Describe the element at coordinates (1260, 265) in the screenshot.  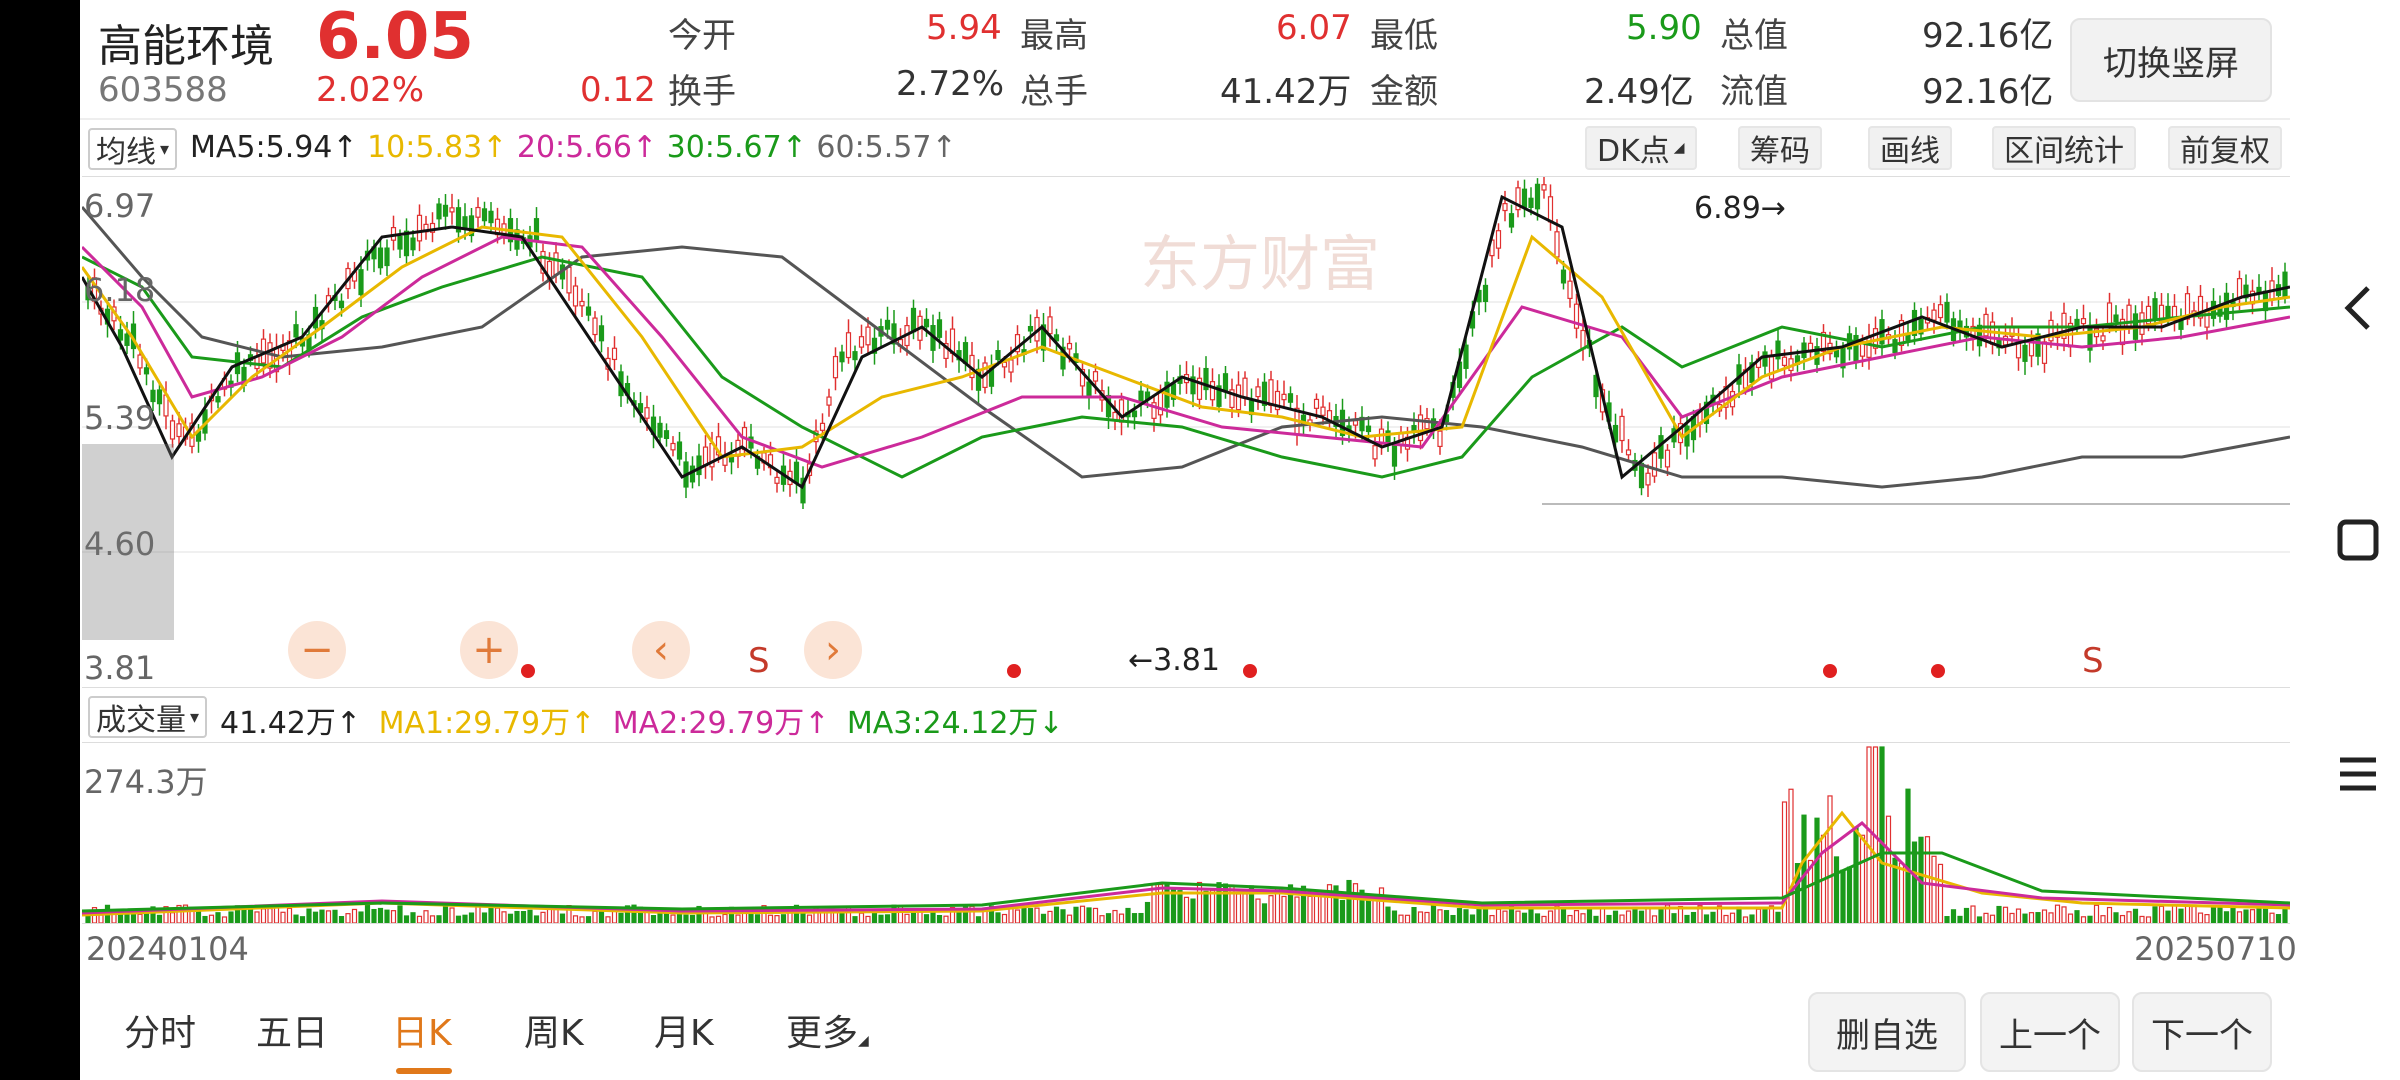
I see `watermark: 东方财富` at that location.